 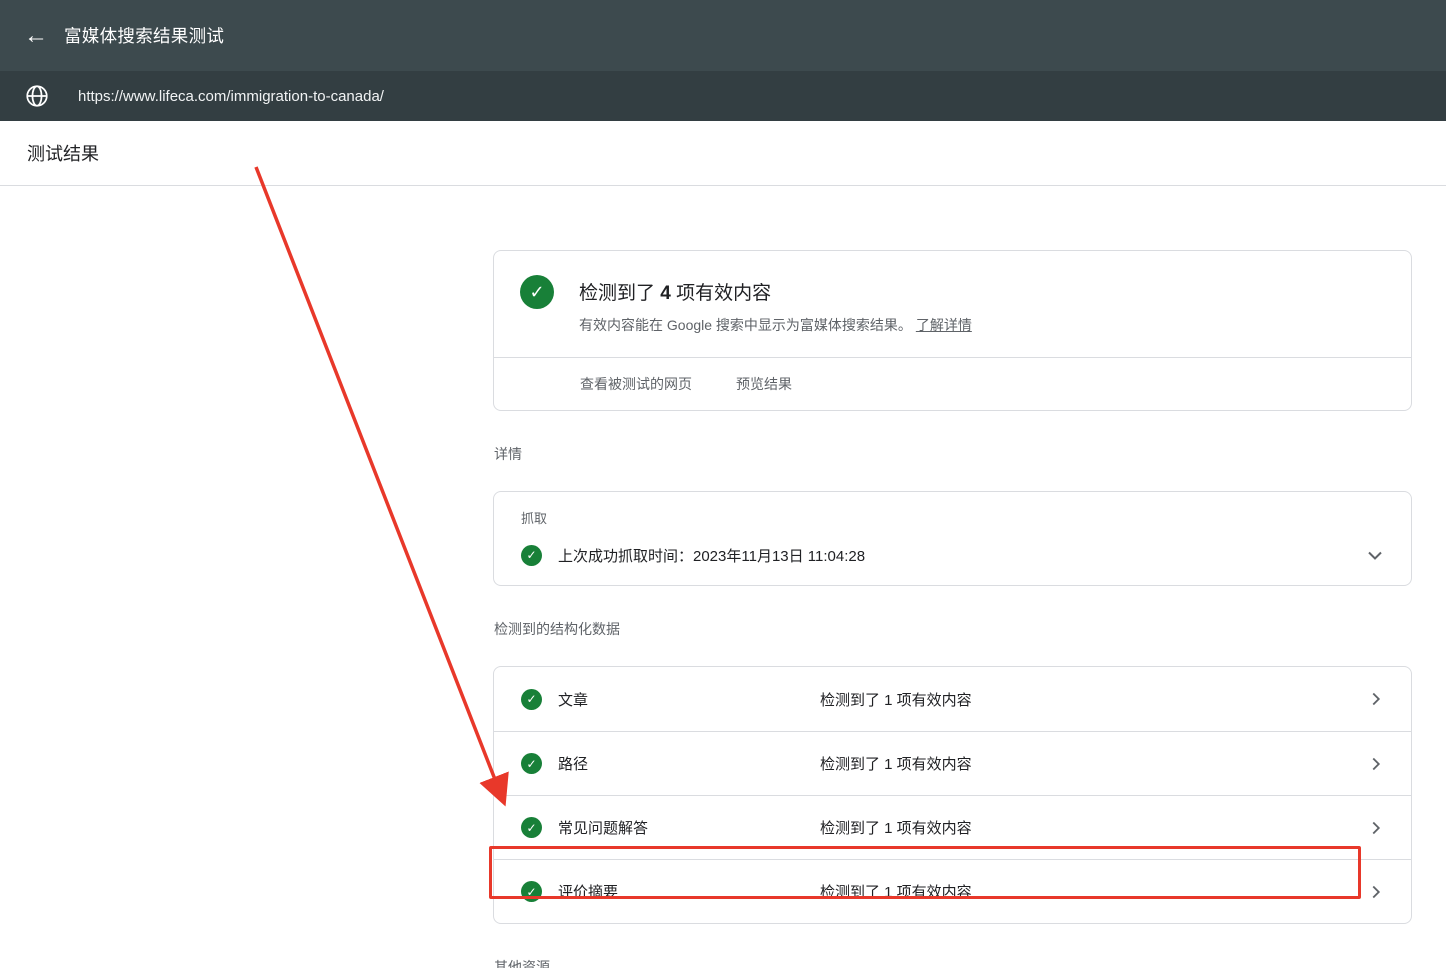 What do you see at coordinates (557, 629) in the screenshot?
I see `structured-data-label: 检测到的结构化数据` at bounding box center [557, 629].